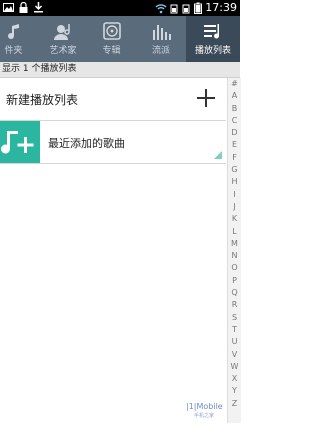 The image size is (320, 427). What do you see at coordinates (234, 367) in the screenshot?
I see `index-letter: W` at bounding box center [234, 367].